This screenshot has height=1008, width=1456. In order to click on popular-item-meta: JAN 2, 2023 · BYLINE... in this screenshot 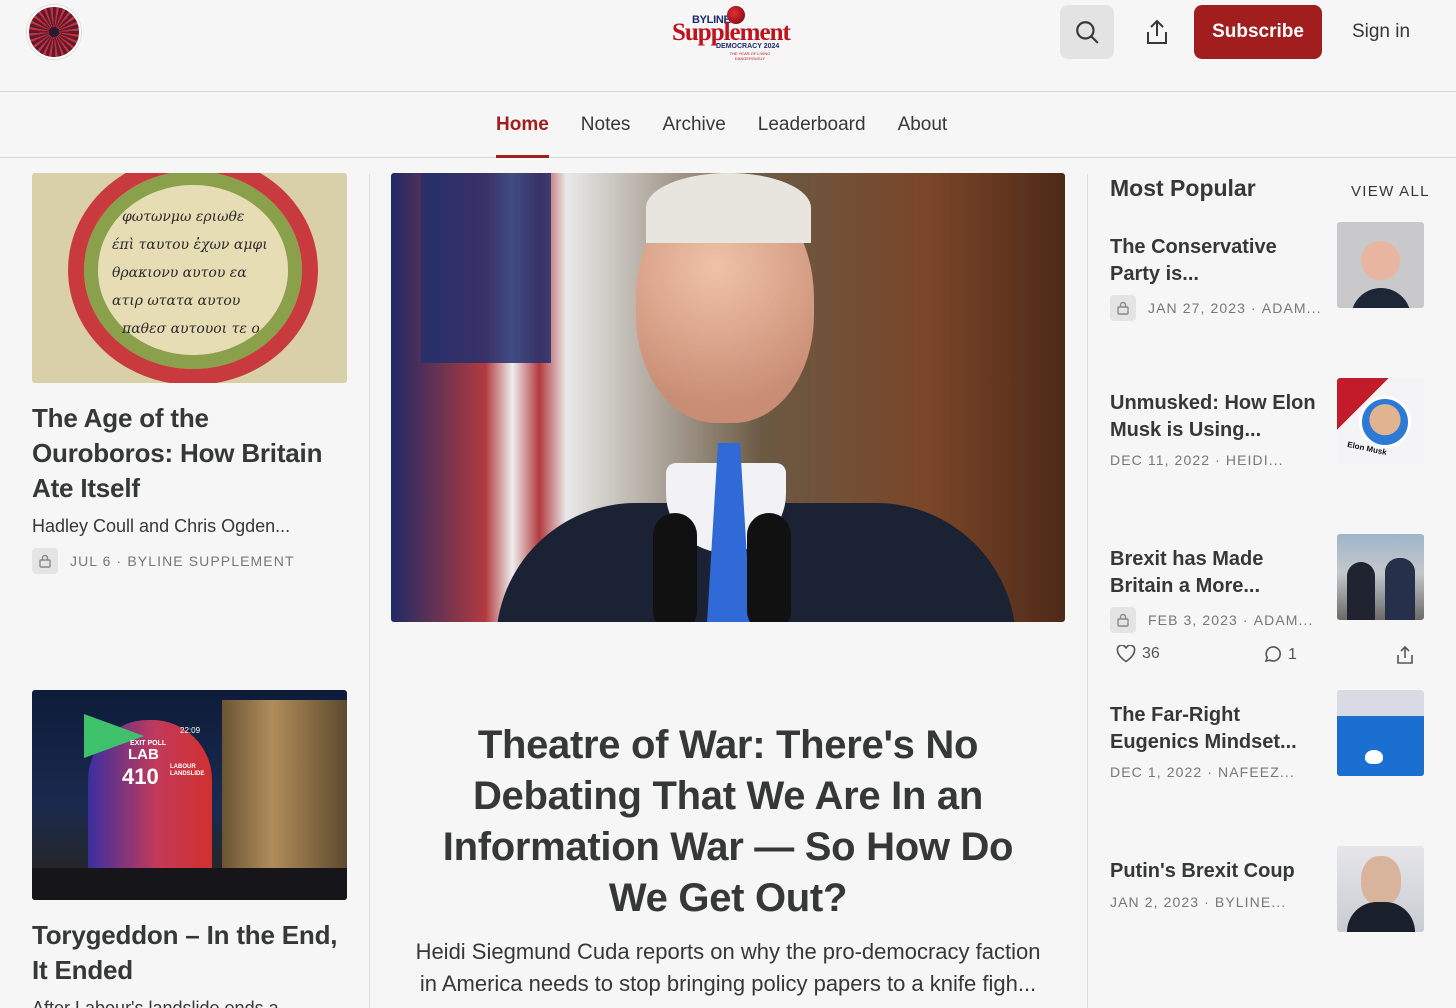, I will do `click(1198, 902)`.